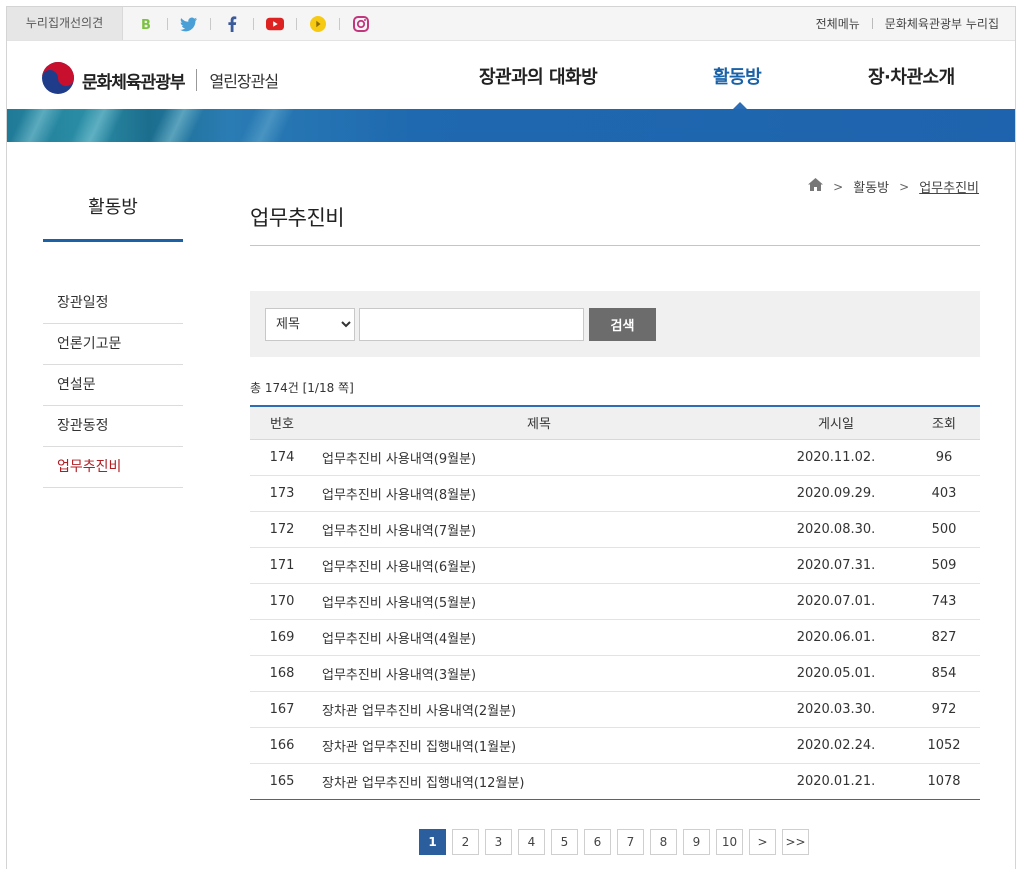  I want to click on table-row: 167 장차관 업무추진비 사용내역(2월분) 2020.03.30. 972, so click(615, 709).